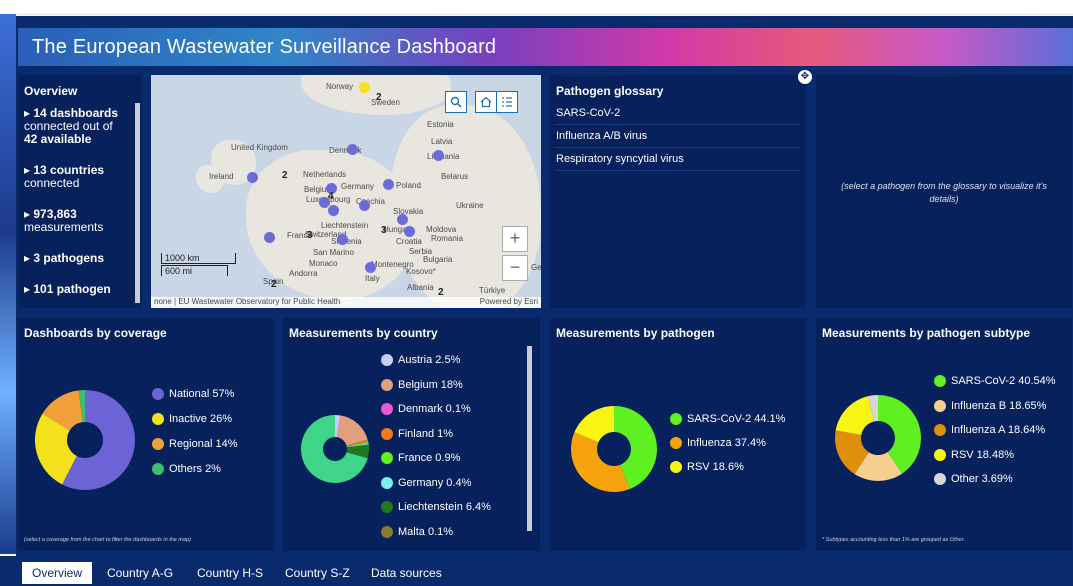 This screenshot has width=1073, height=586. I want to click on pathogen-heading: Measurements by pathogen, so click(635, 333).